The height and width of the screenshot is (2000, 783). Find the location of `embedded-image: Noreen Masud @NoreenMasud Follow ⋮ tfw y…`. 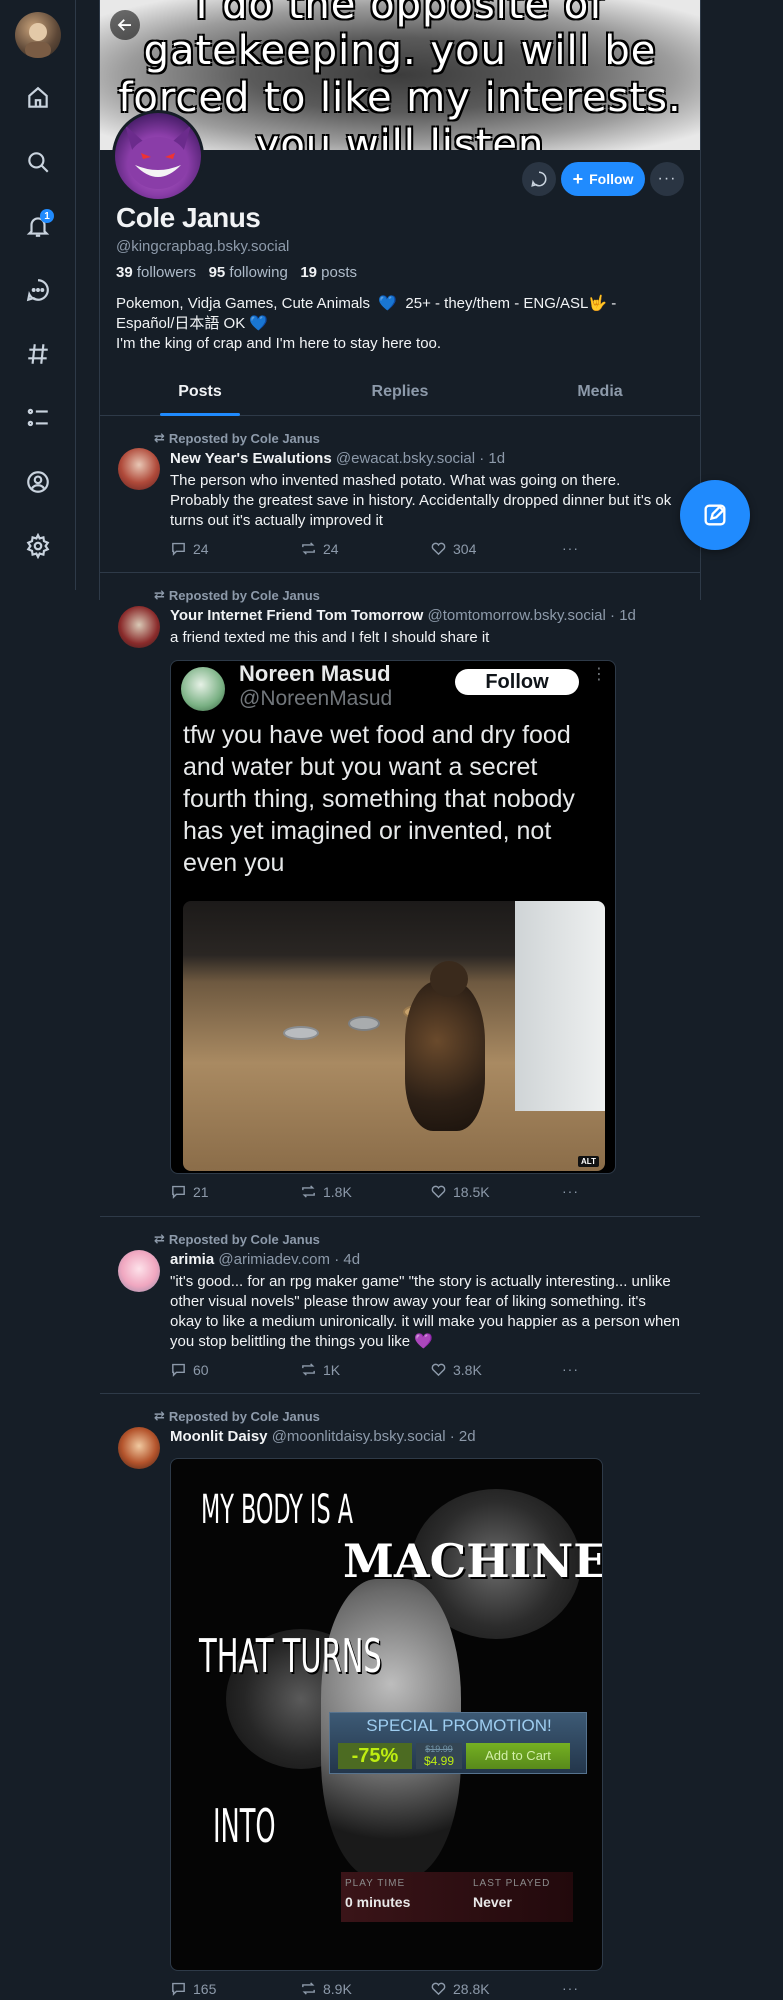

embedded-image: Noreen Masud @NoreenMasud Follow ⋮ tfw y… is located at coordinates (393, 917).